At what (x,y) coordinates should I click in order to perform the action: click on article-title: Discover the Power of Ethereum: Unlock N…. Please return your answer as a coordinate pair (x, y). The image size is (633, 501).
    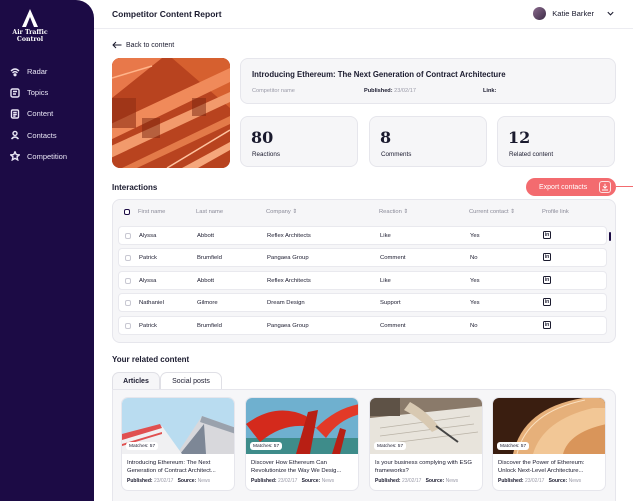
    Looking at the image, I should click on (541, 467).